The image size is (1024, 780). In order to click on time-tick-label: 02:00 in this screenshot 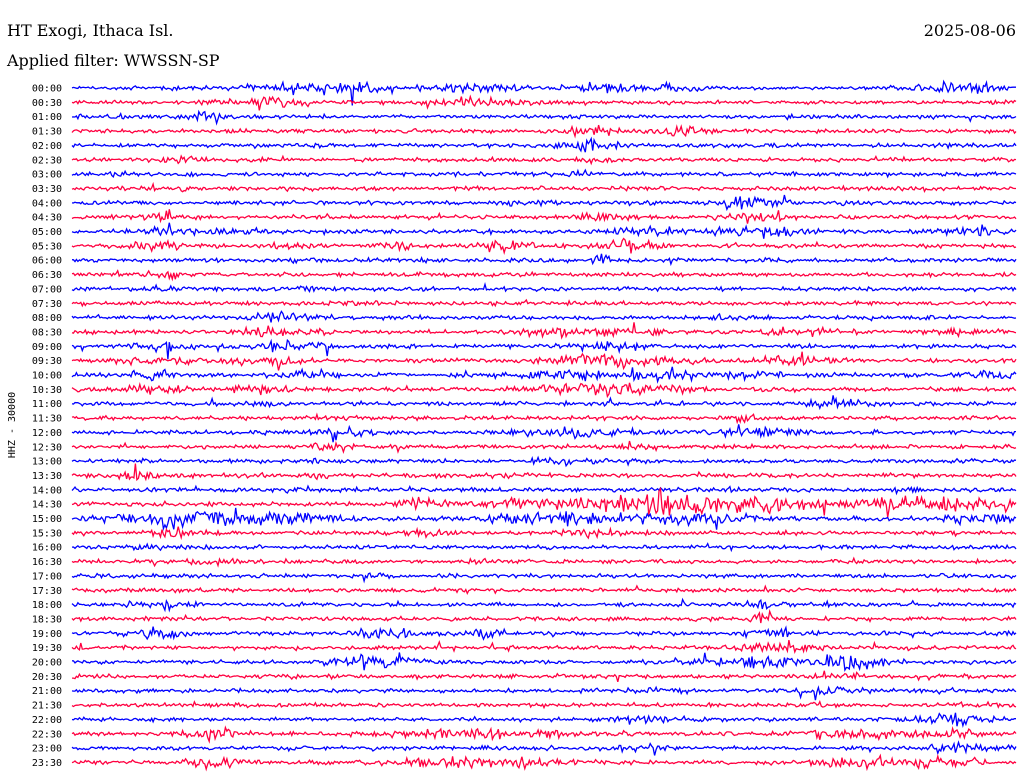, I will do `click(47, 146)`.